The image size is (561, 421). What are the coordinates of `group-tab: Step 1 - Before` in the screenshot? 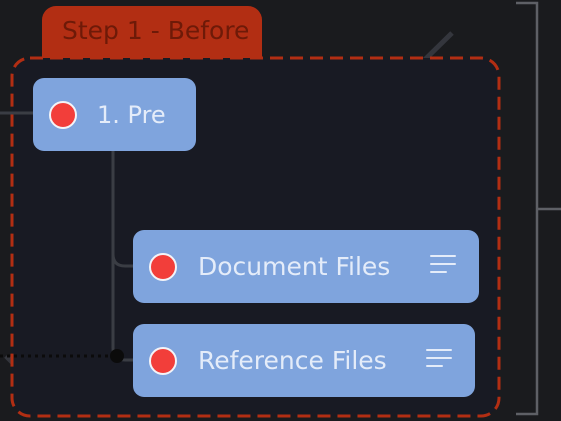 It's located at (152, 32).